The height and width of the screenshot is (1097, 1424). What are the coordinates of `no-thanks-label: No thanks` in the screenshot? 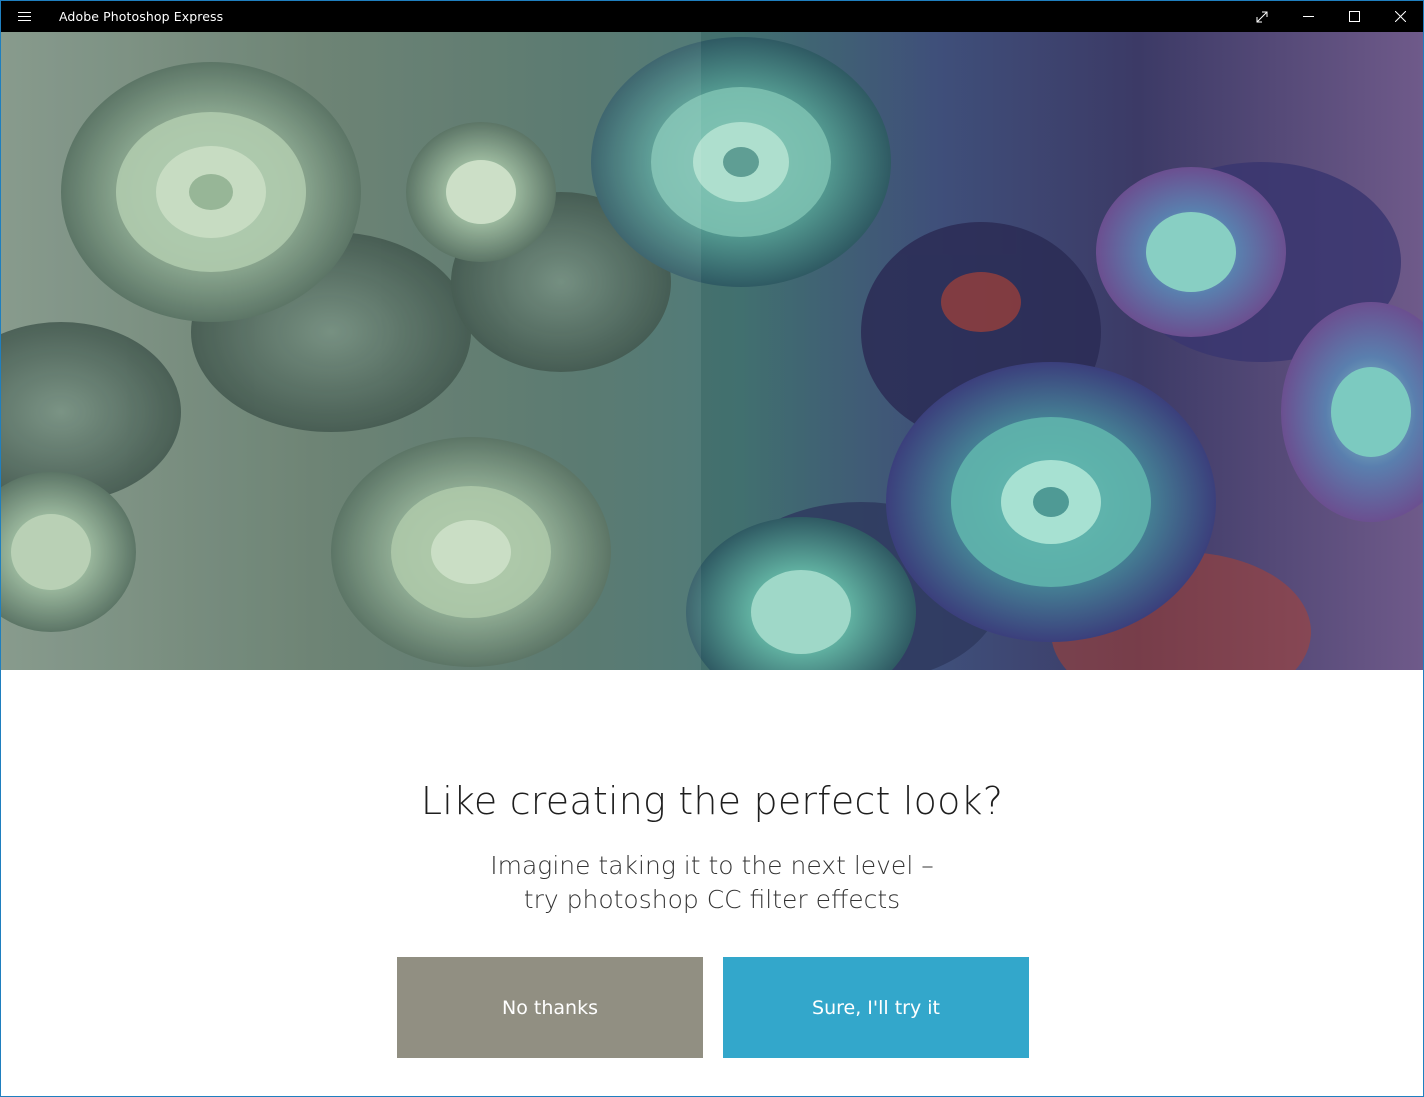 It's located at (550, 1007).